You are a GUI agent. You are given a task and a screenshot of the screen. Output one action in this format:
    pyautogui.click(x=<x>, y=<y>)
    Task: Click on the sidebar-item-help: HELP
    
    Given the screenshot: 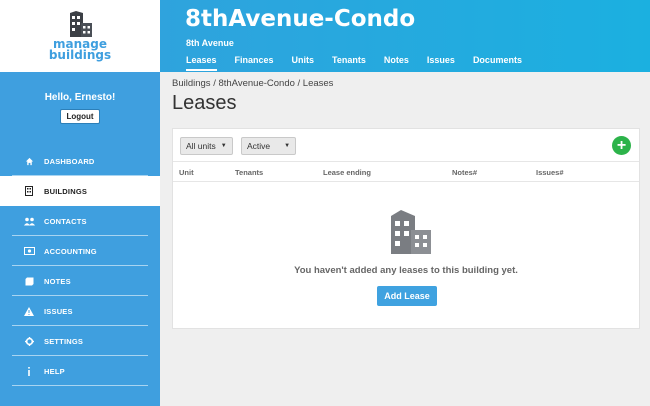 What is the action you would take?
    pyautogui.click(x=80, y=371)
    